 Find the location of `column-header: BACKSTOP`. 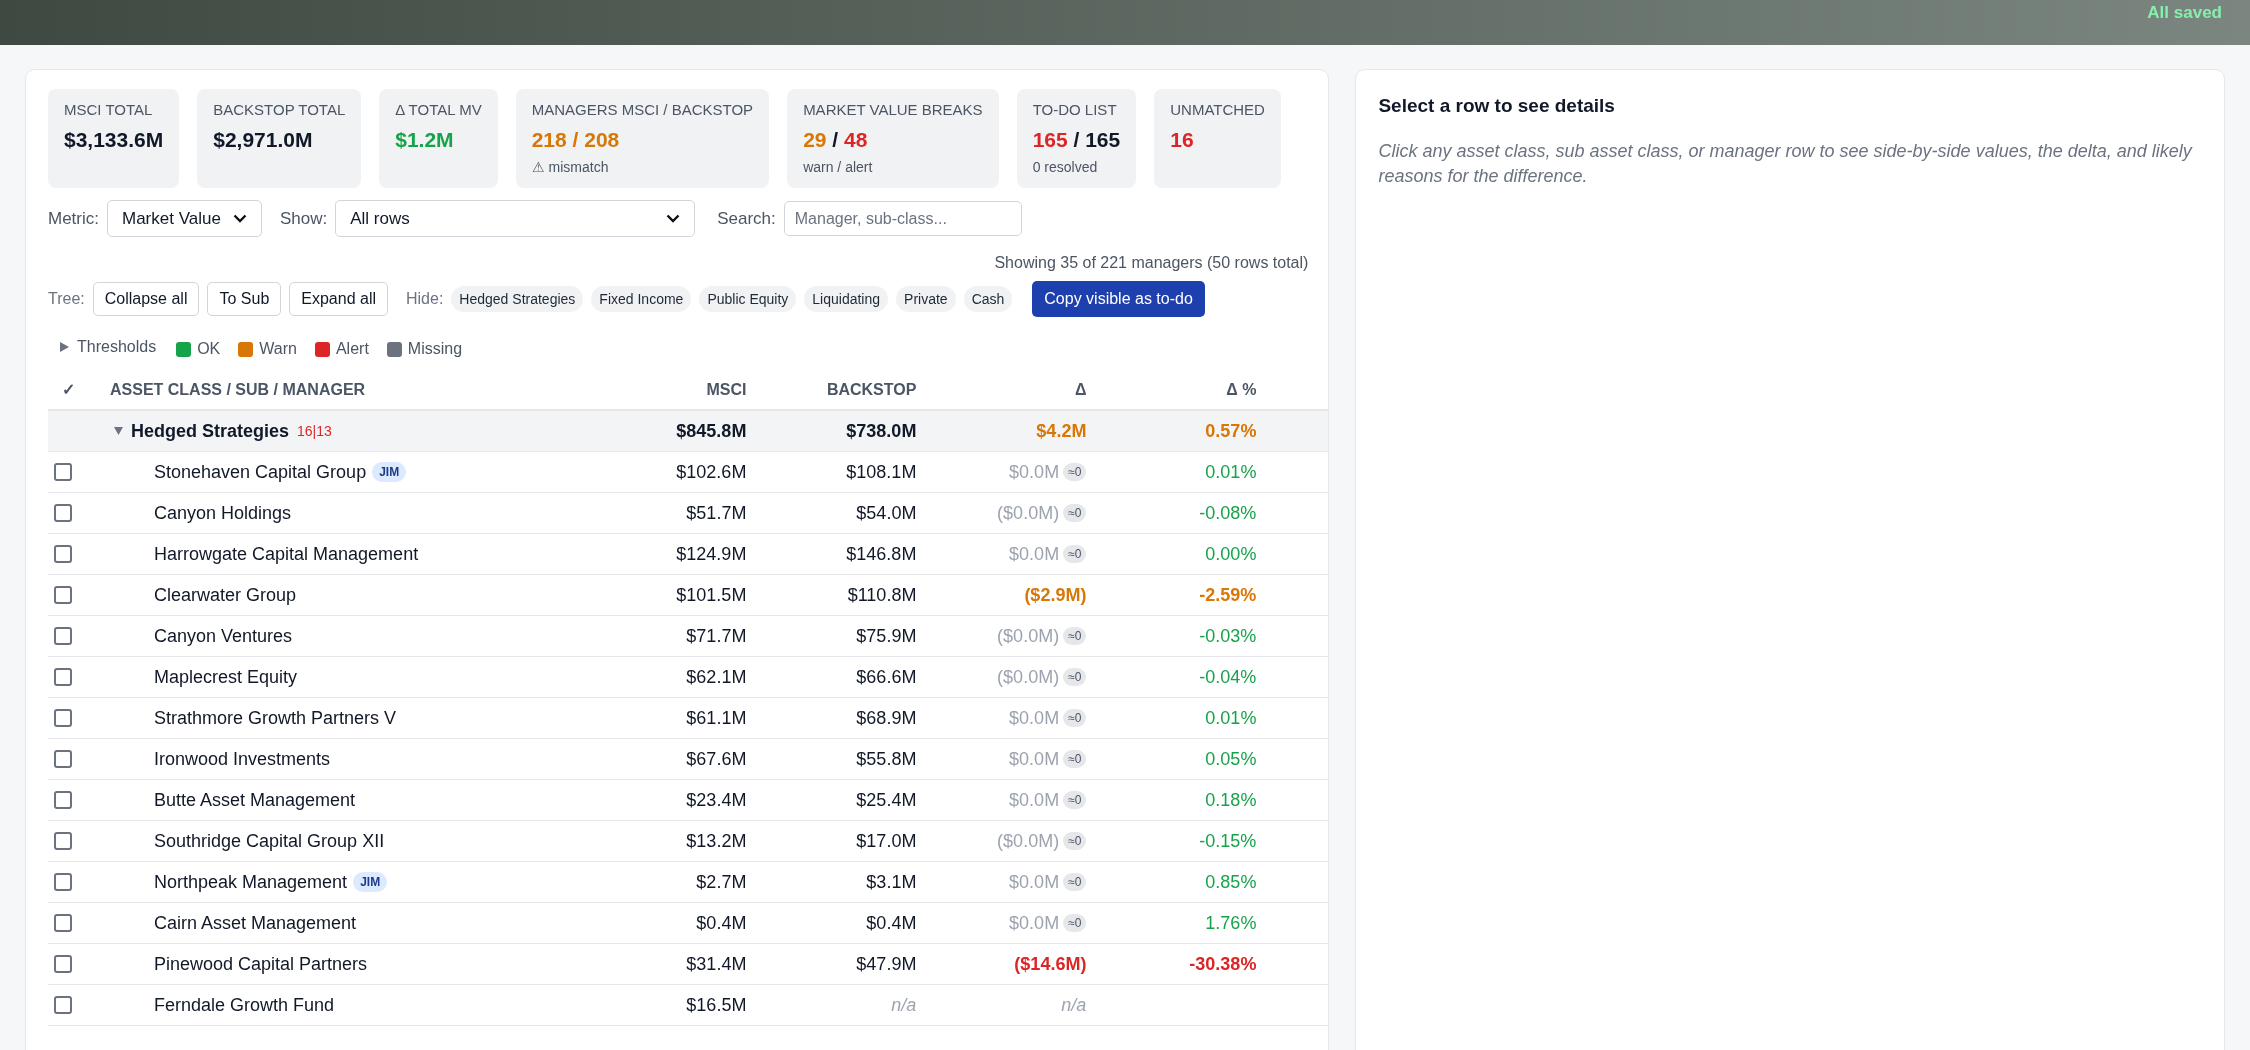

column-header: BACKSTOP is located at coordinates (873, 390).